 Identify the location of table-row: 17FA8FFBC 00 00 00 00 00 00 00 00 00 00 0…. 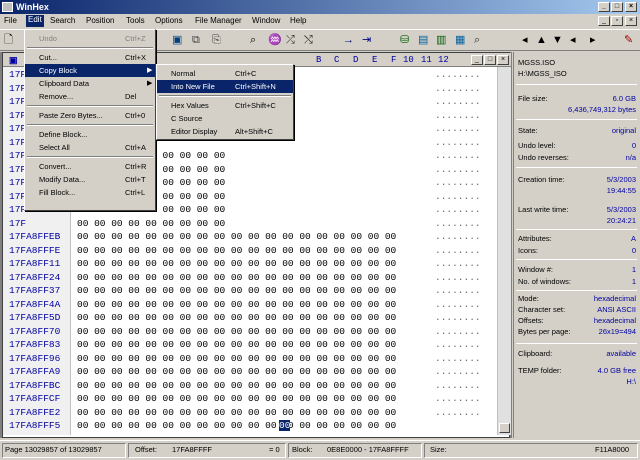
(257, 386).